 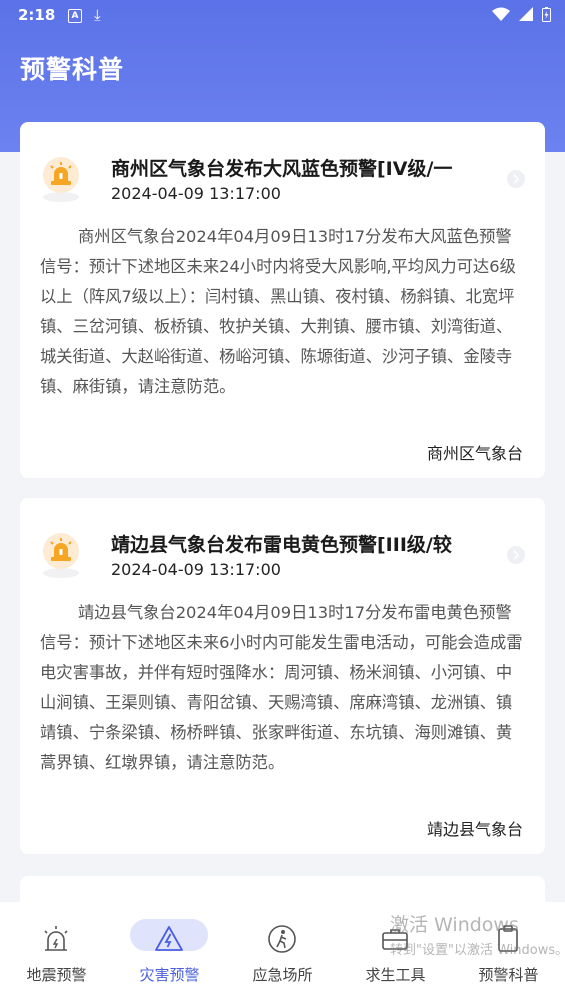 What do you see at coordinates (395, 953) in the screenshot?
I see `tab-survival-tools: 求生工具` at bounding box center [395, 953].